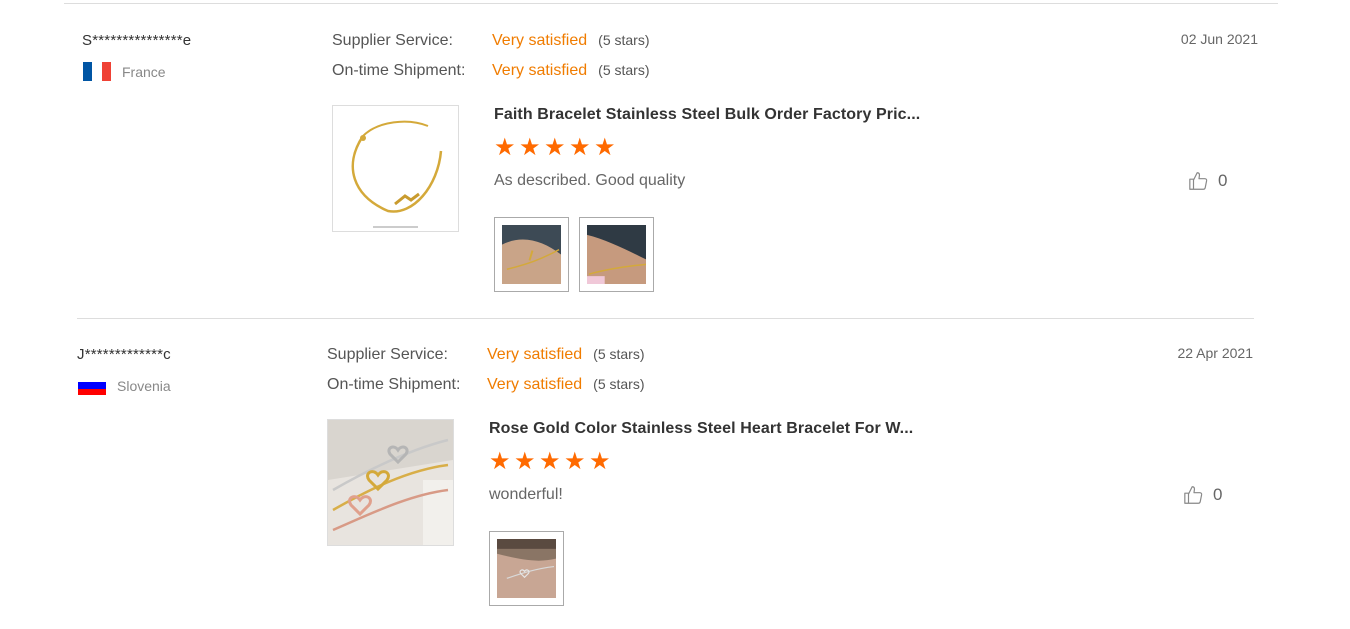  Describe the element at coordinates (1215, 353) in the screenshot. I see `review-date: 22 Apr 2021` at that location.